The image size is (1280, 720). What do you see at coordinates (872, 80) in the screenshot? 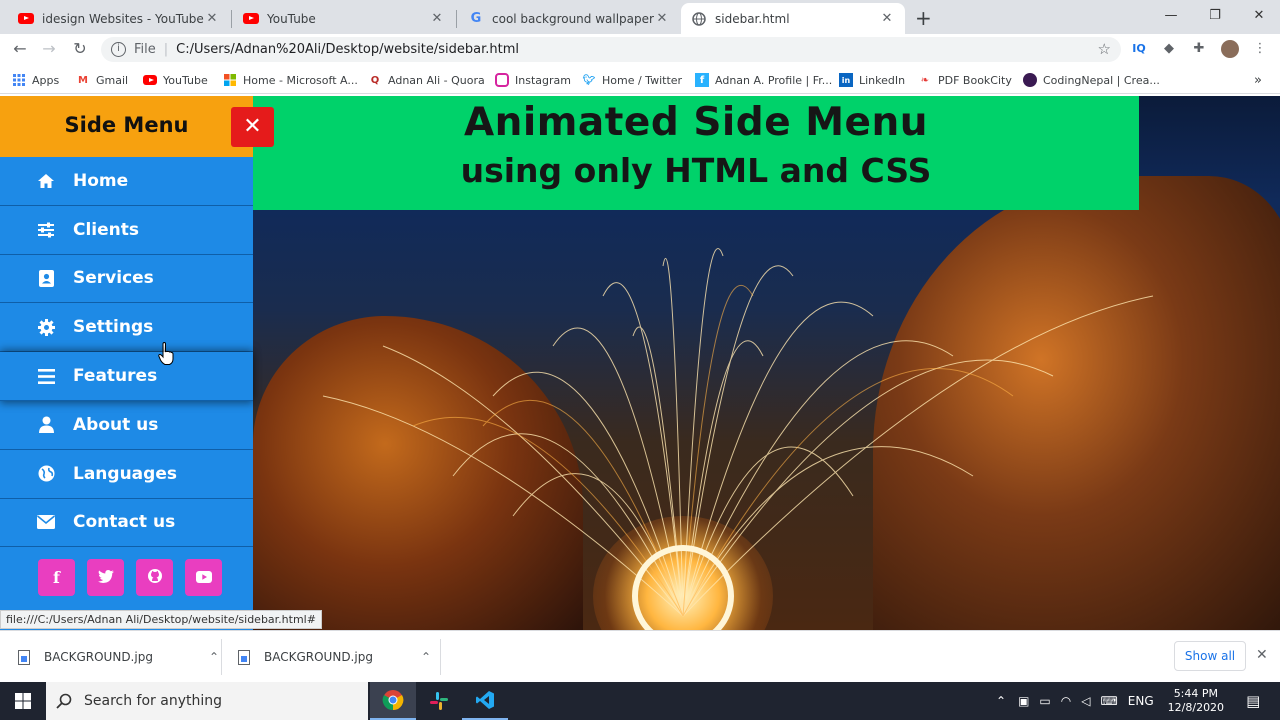
I see `bookmark-linkedin: in LinkedIn` at bounding box center [872, 80].